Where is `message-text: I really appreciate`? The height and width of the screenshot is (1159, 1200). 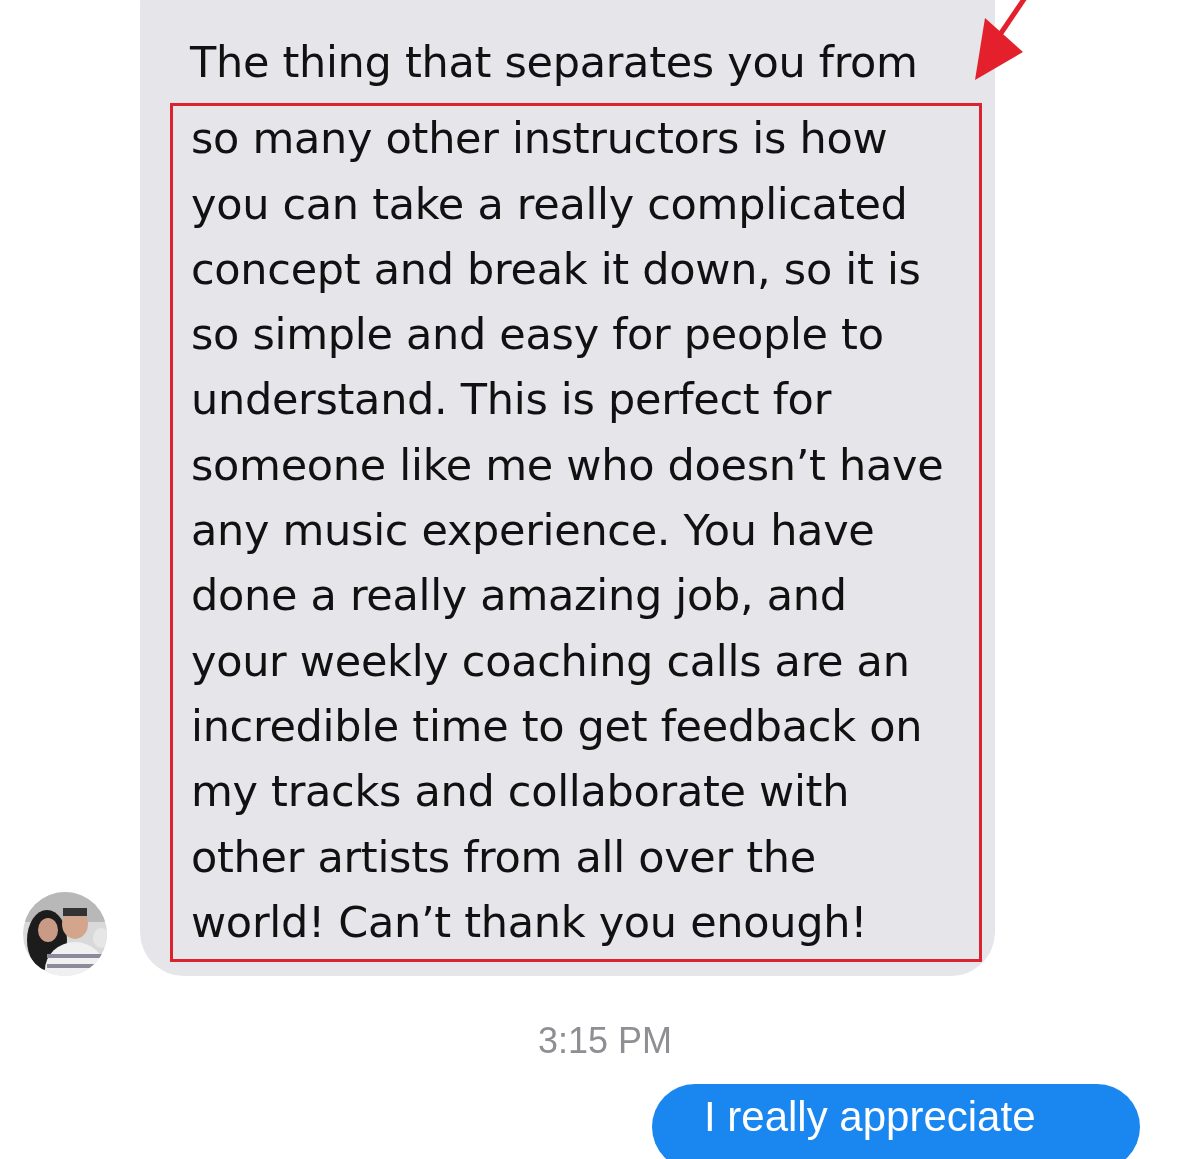
message-text: I really appreciate is located at coordinates (870, 1117).